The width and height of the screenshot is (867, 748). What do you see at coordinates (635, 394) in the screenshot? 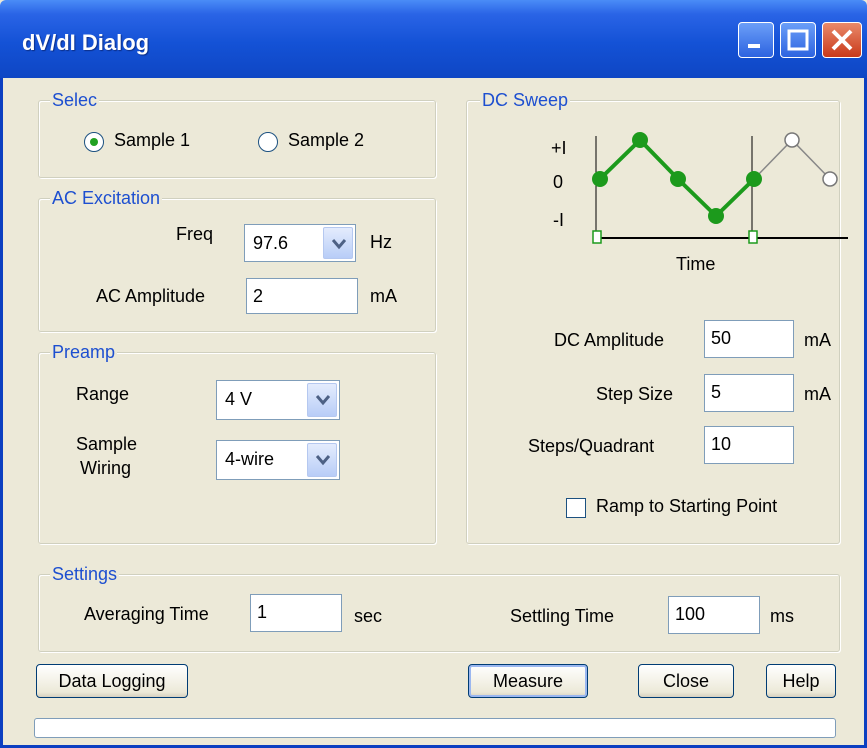
I see `step-size-label: Step Size` at bounding box center [635, 394].